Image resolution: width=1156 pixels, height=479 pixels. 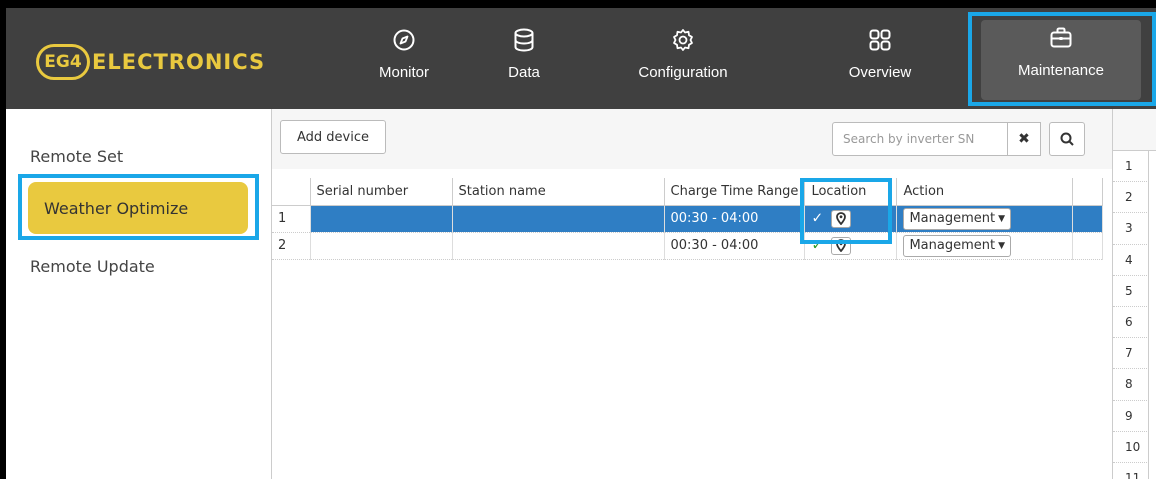 I want to click on grid-row-number: 4, so click(x=1131, y=260).